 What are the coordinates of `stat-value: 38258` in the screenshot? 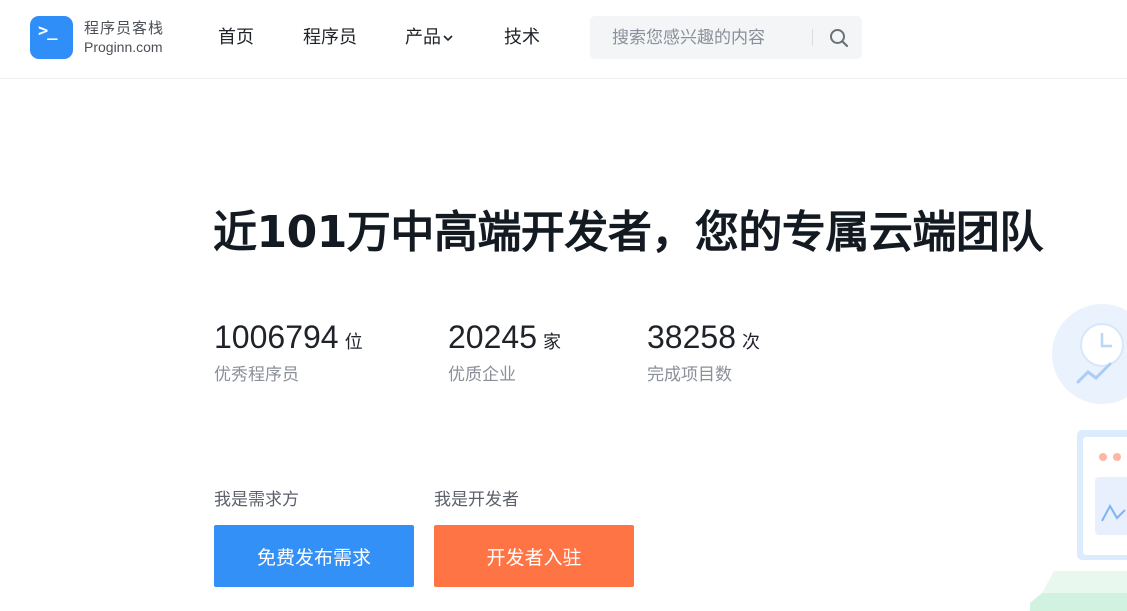 It's located at (691, 337).